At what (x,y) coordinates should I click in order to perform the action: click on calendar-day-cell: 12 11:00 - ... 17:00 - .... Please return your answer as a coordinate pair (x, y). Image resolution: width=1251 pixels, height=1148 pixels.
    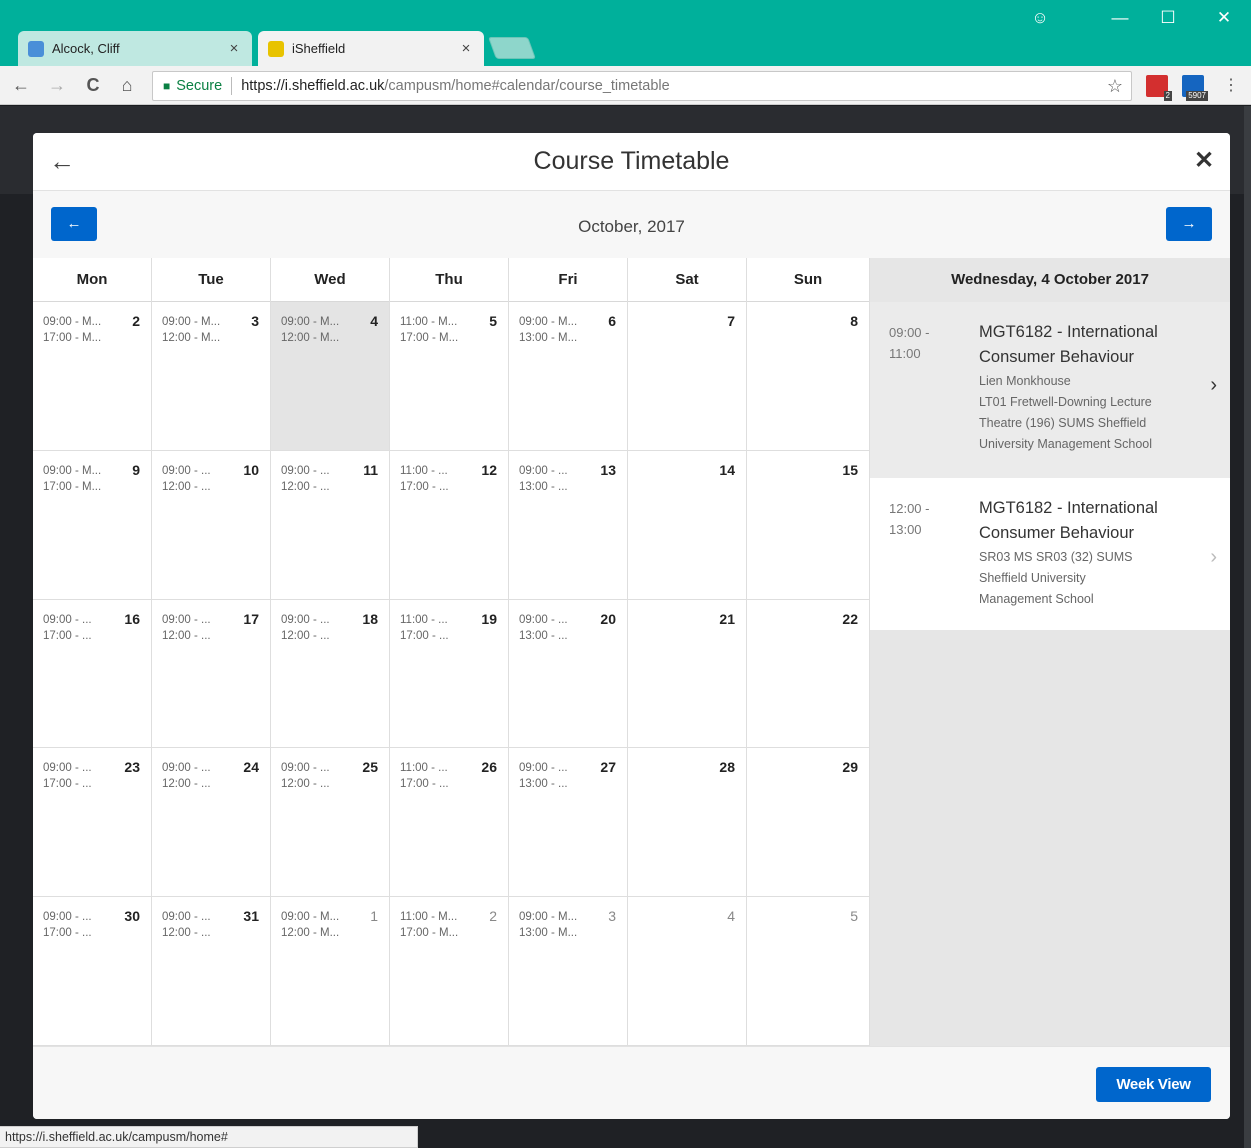
    Looking at the image, I should click on (449, 525).